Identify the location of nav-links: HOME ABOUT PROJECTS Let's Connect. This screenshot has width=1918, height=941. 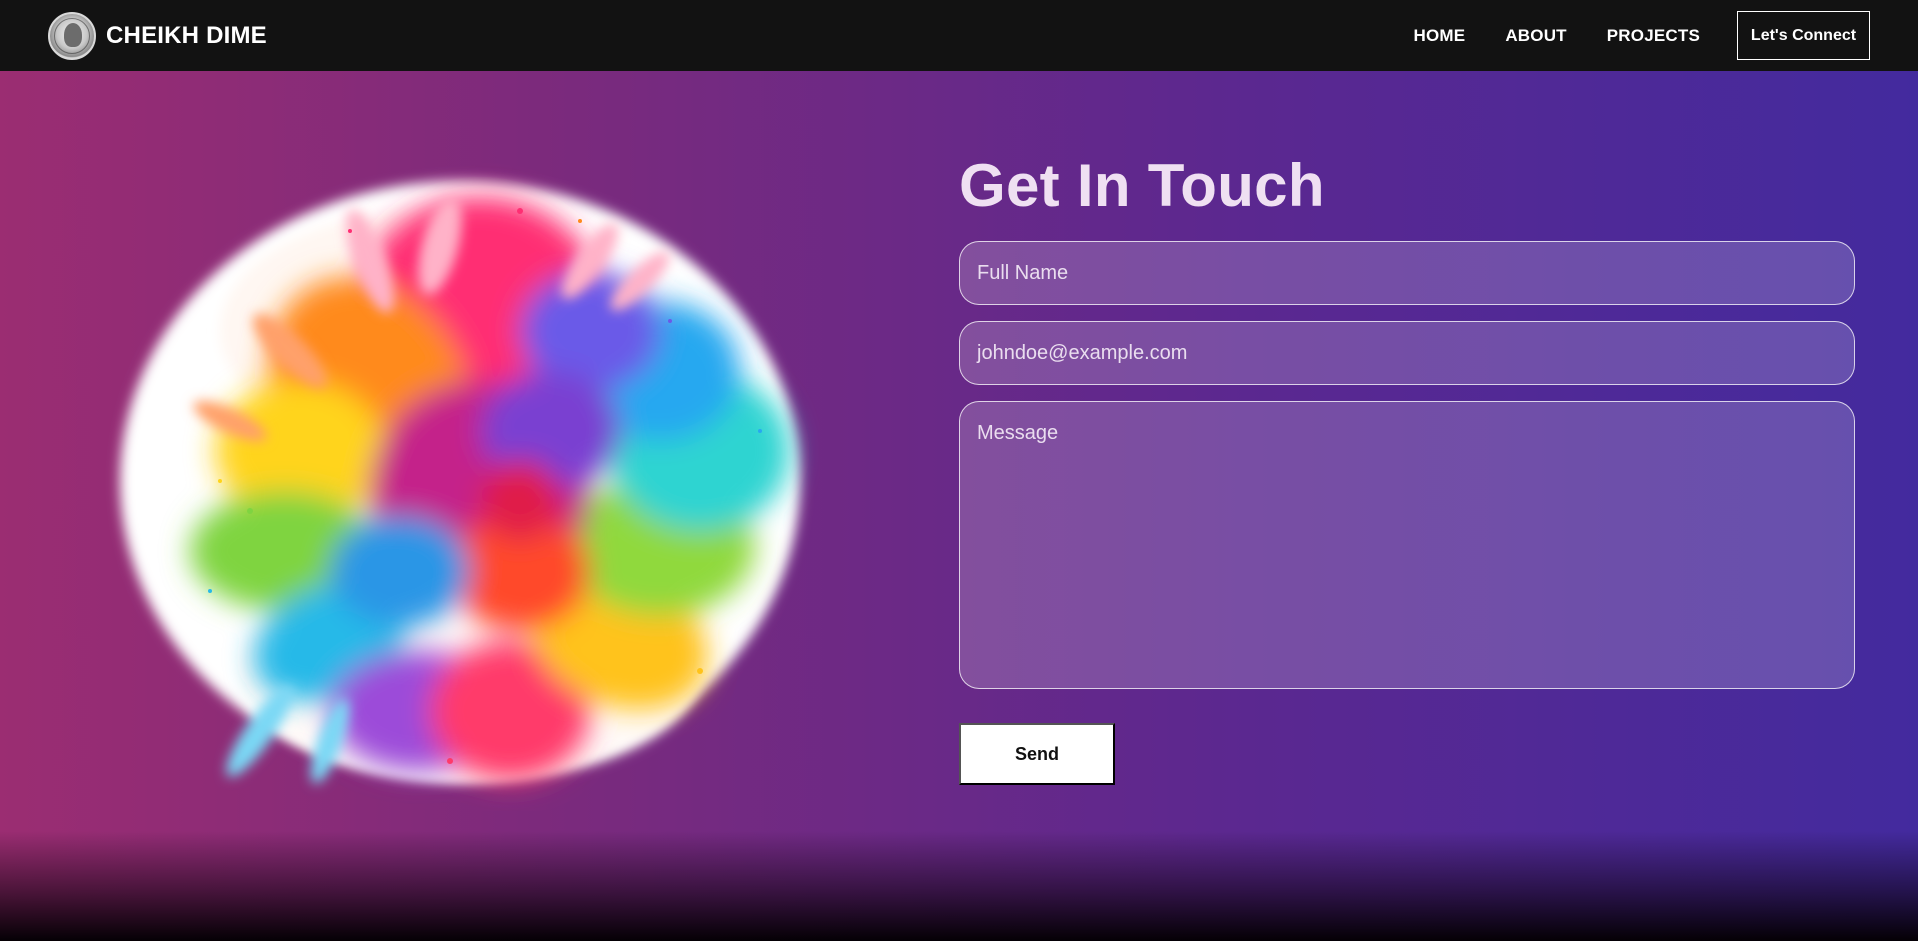
(1642, 35).